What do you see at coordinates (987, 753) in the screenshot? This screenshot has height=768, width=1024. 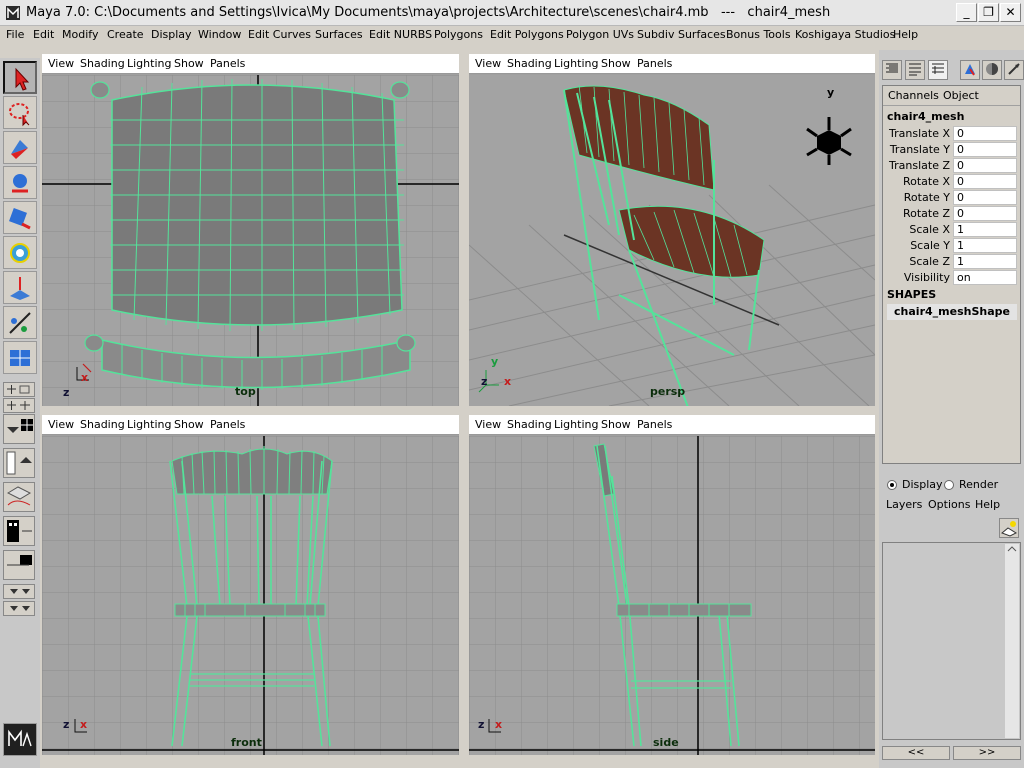 I see `layer-next-button: >>` at bounding box center [987, 753].